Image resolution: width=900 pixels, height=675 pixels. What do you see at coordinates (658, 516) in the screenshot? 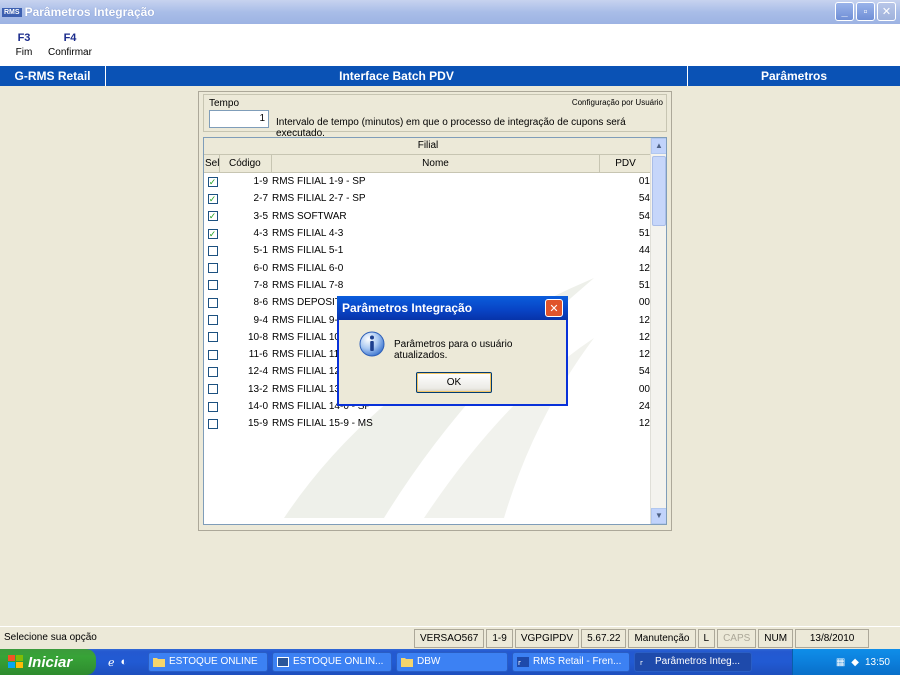
I see `scroll-down-icon: ▼` at bounding box center [658, 516].